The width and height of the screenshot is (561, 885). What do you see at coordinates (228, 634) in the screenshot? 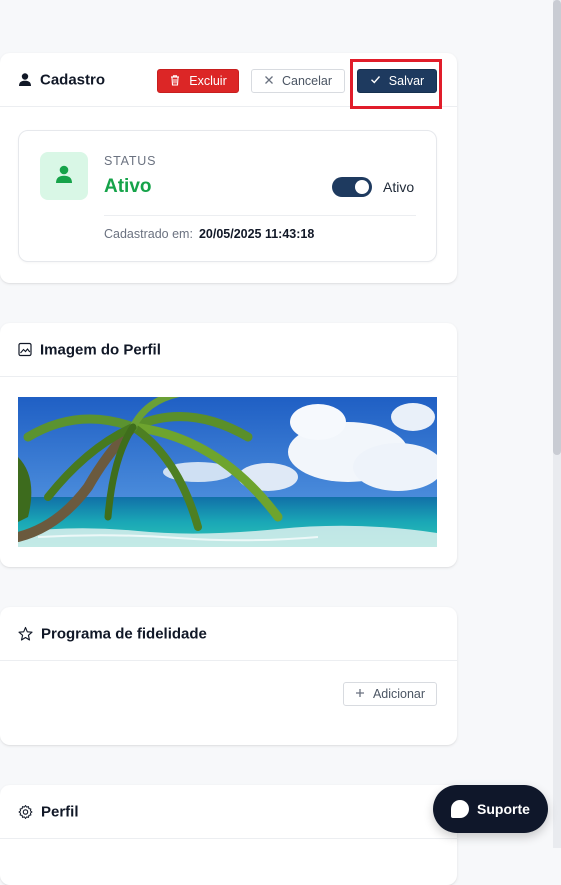
I see `loyalty-program-header: Programa de fidelidade` at bounding box center [228, 634].